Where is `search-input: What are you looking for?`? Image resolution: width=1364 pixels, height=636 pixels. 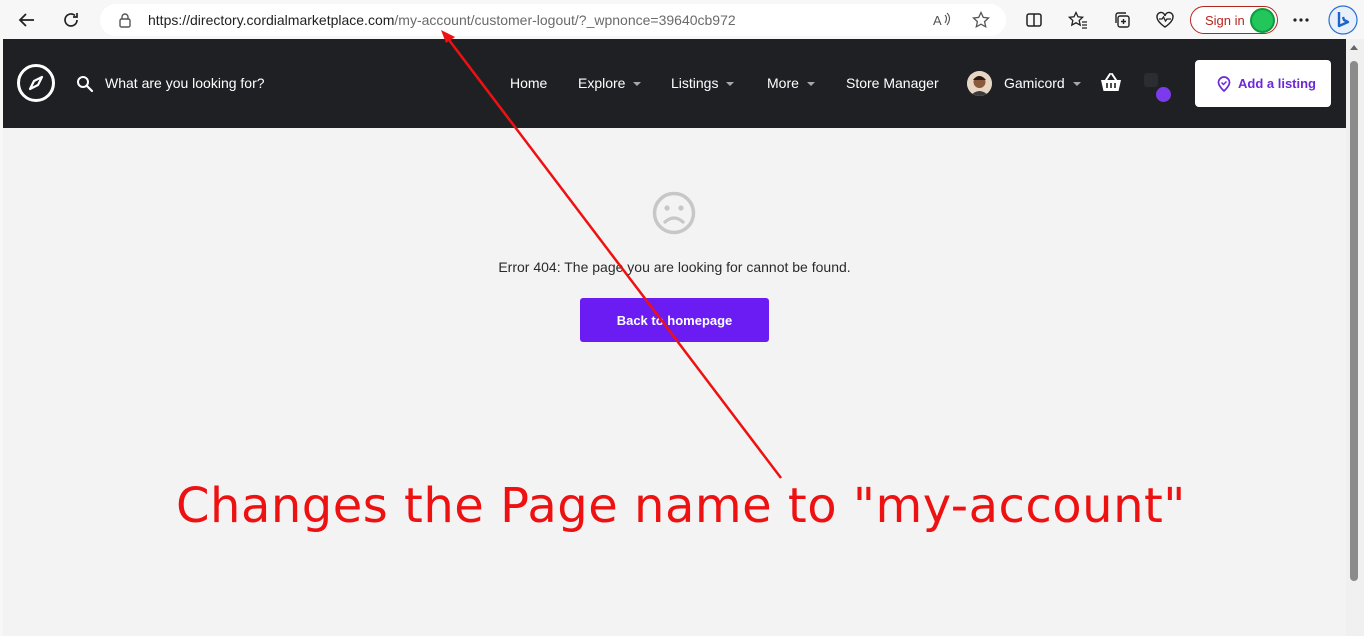 search-input: What are you looking for? is located at coordinates (185, 83).